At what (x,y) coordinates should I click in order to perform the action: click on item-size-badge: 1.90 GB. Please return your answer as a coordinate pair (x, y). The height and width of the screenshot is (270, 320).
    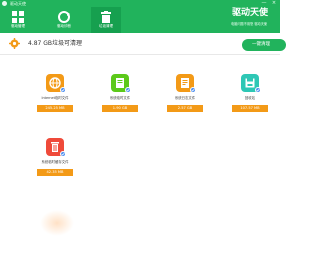
    Looking at the image, I should click on (120, 108).